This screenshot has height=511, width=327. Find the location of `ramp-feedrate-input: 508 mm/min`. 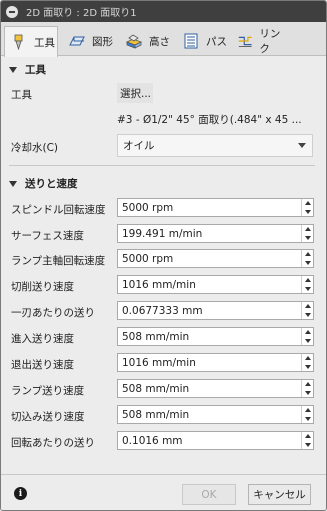

ramp-feedrate-input: 508 mm/min is located at coordinates (215, 388).